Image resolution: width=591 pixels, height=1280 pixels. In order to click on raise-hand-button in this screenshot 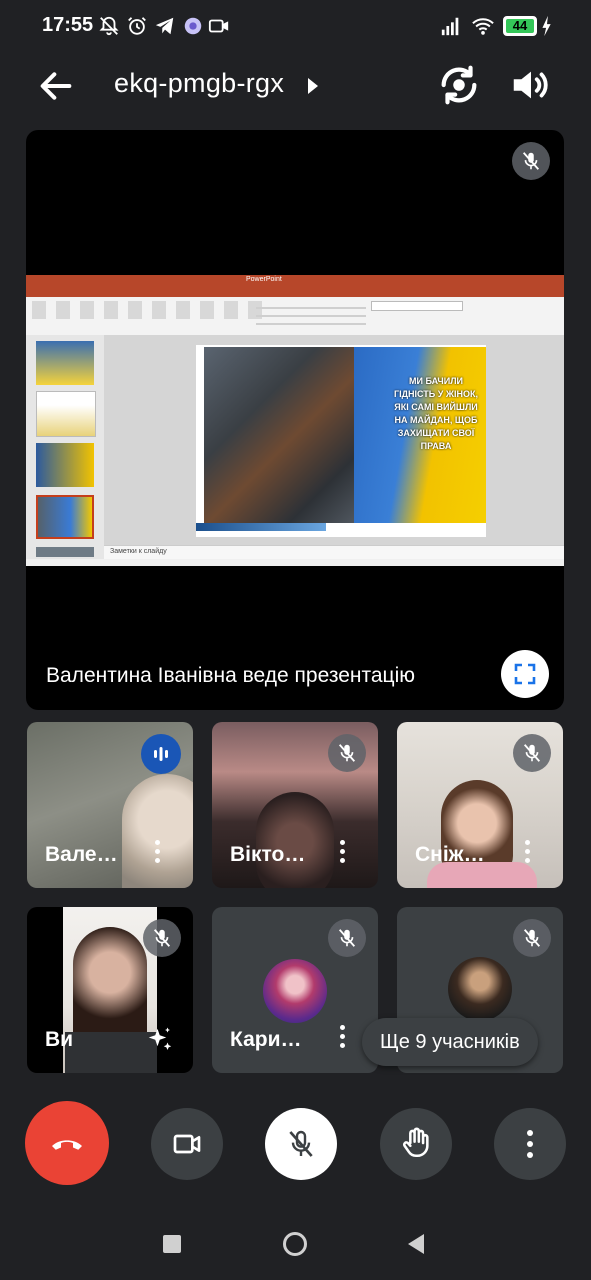, I will do `click(416, 1144)`.